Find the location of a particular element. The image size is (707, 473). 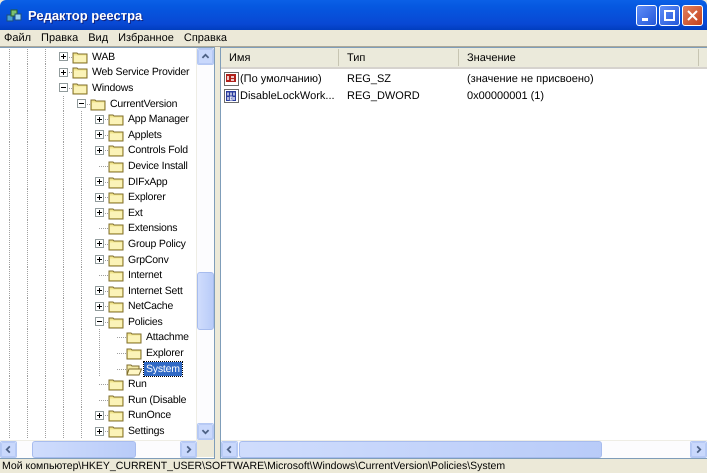

value-data: (значение не присвоено) is located at coordinates (530, 78).